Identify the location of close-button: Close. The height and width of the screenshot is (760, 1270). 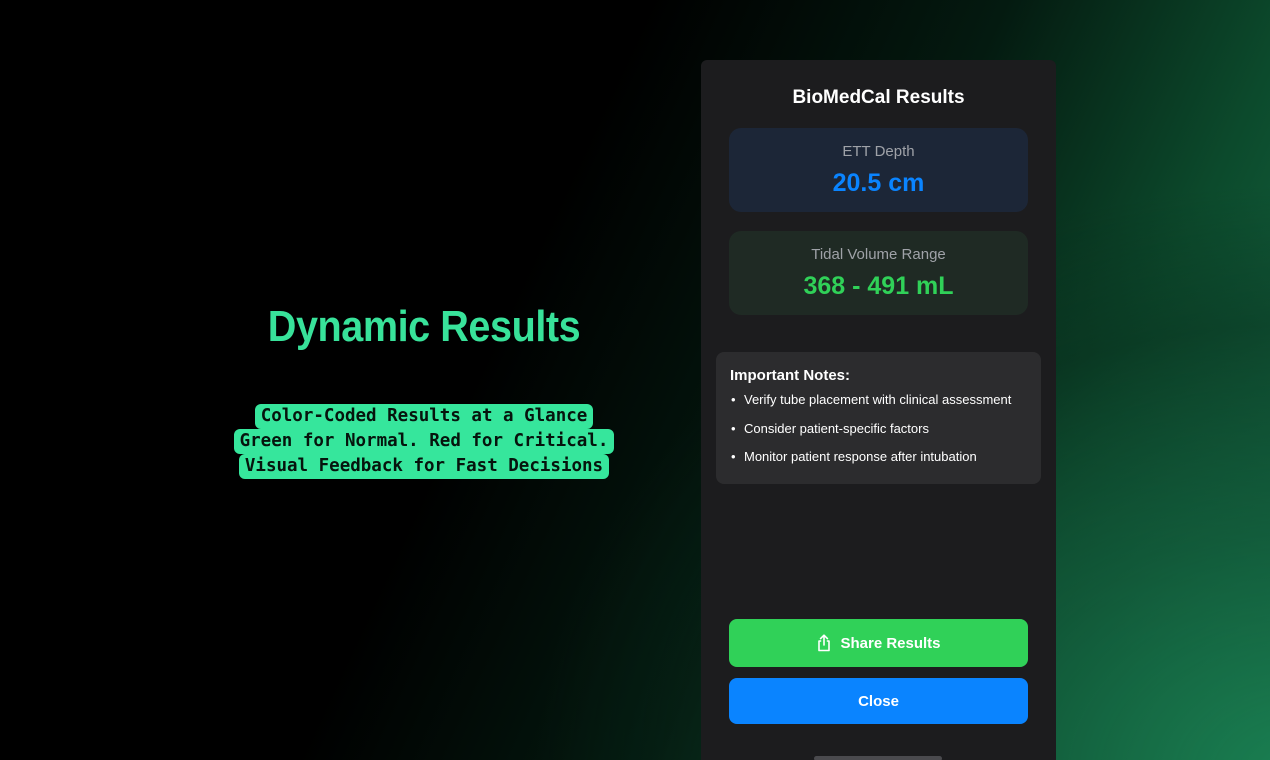
(878, 701).